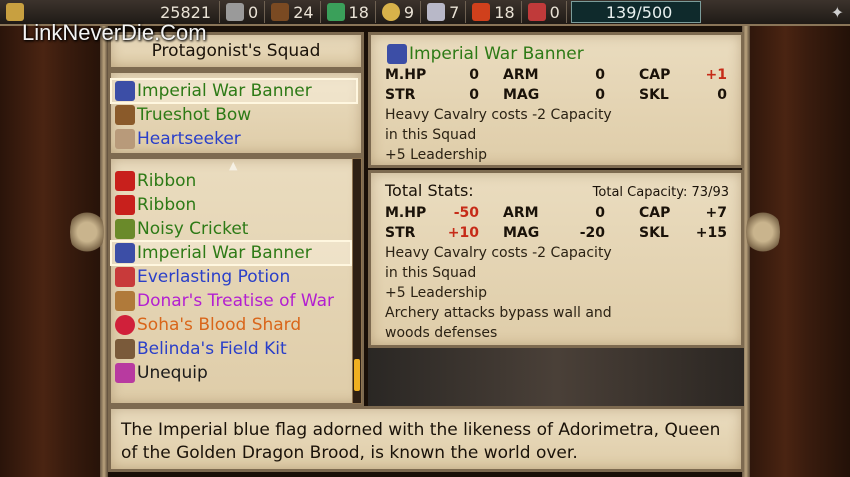 The height and width of the screenshot is (477, 850). What do you see at coordinates (125, 229) in the screenshot?
I see `cricket-icon` at bounding box center [125, 229].